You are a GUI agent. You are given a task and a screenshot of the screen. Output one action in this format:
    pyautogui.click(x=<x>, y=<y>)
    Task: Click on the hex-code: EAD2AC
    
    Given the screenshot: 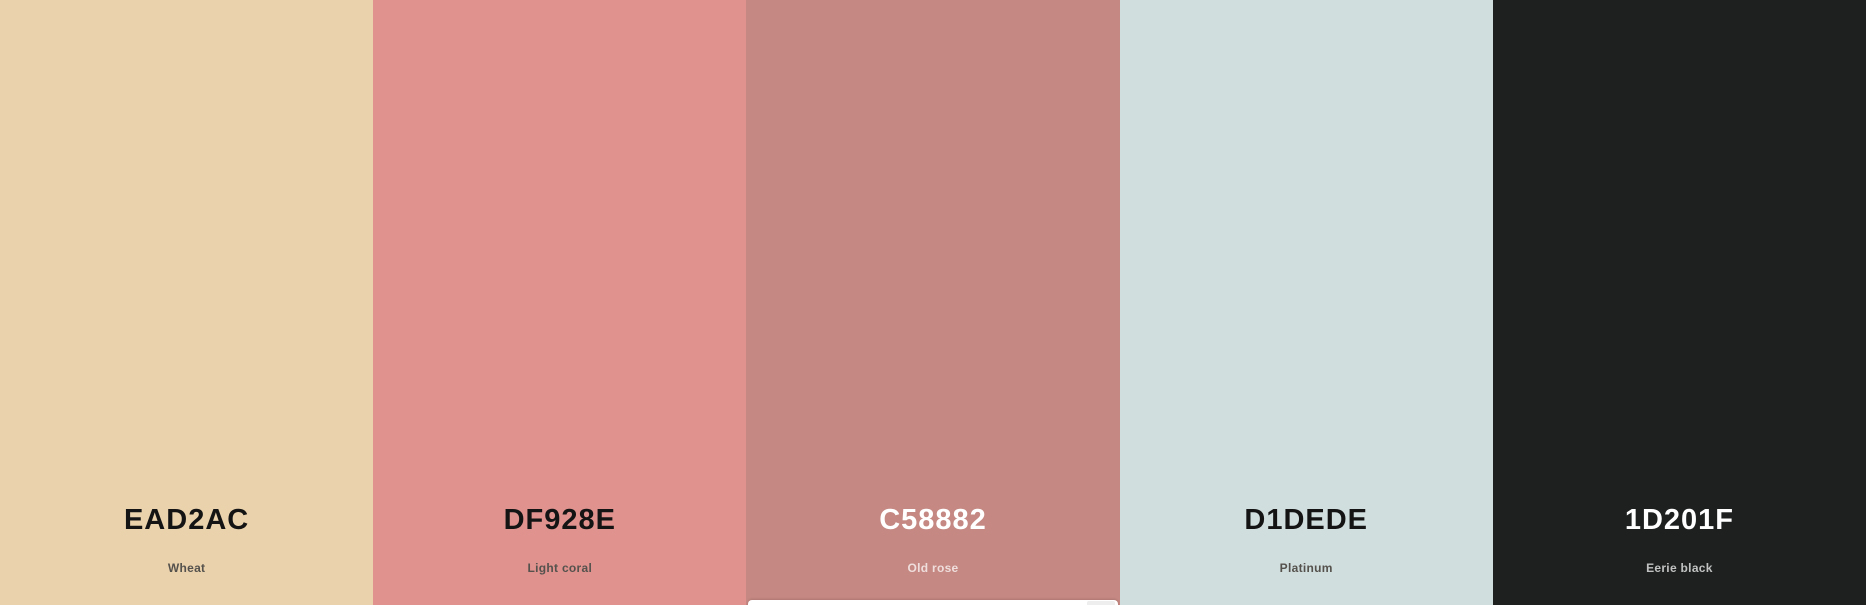 What is the action you would take?
    pyautogui.click(x=186, y=520)
    